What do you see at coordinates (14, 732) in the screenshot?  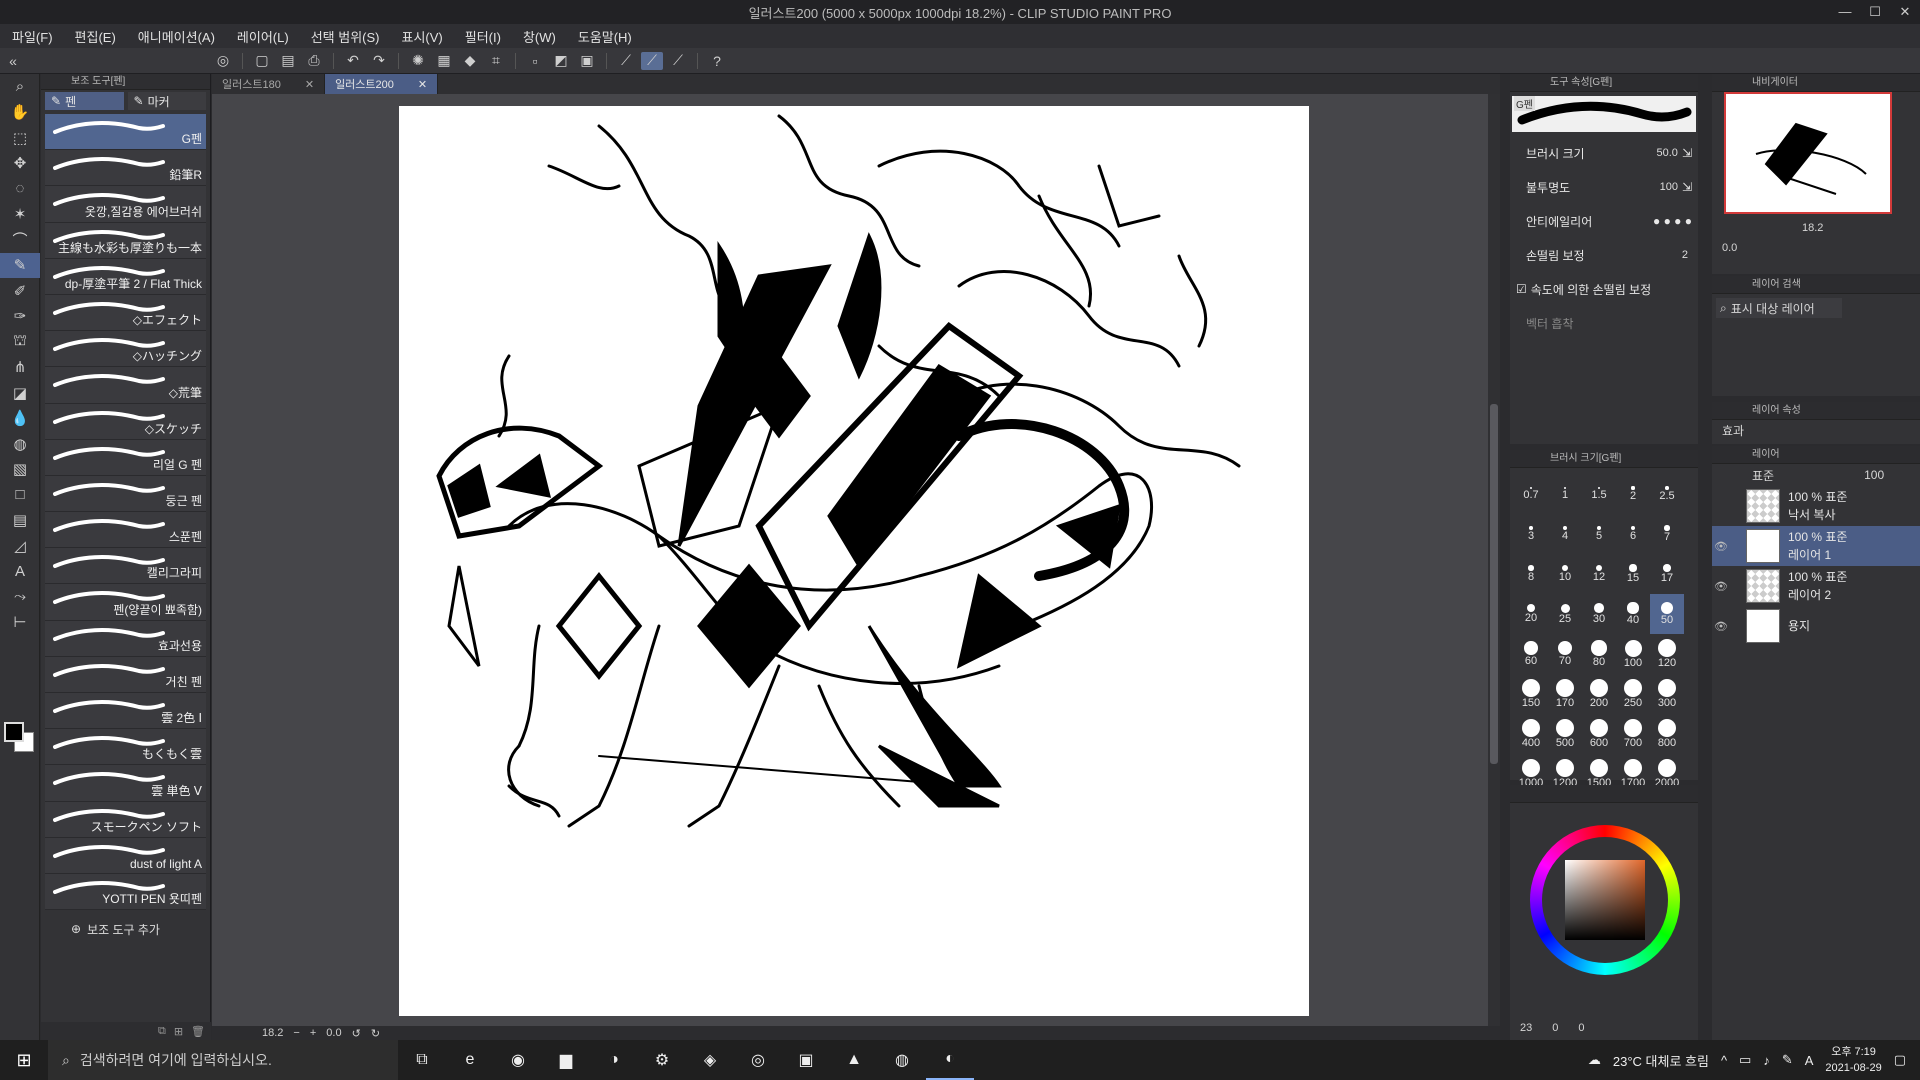 I see `main-color-icon` at bounding box center [14, 732].